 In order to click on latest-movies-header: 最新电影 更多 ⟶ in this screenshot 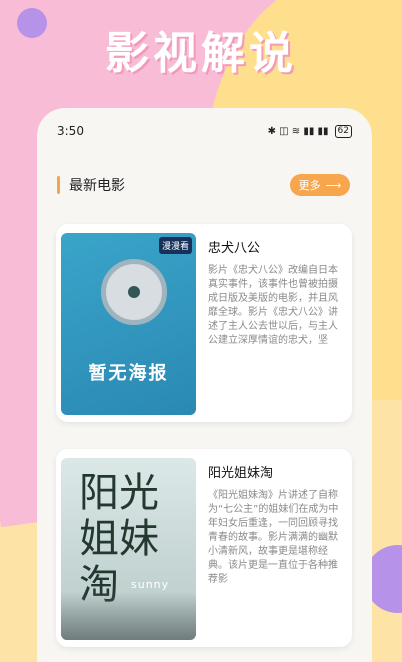, I will do `click(203, 185)`.